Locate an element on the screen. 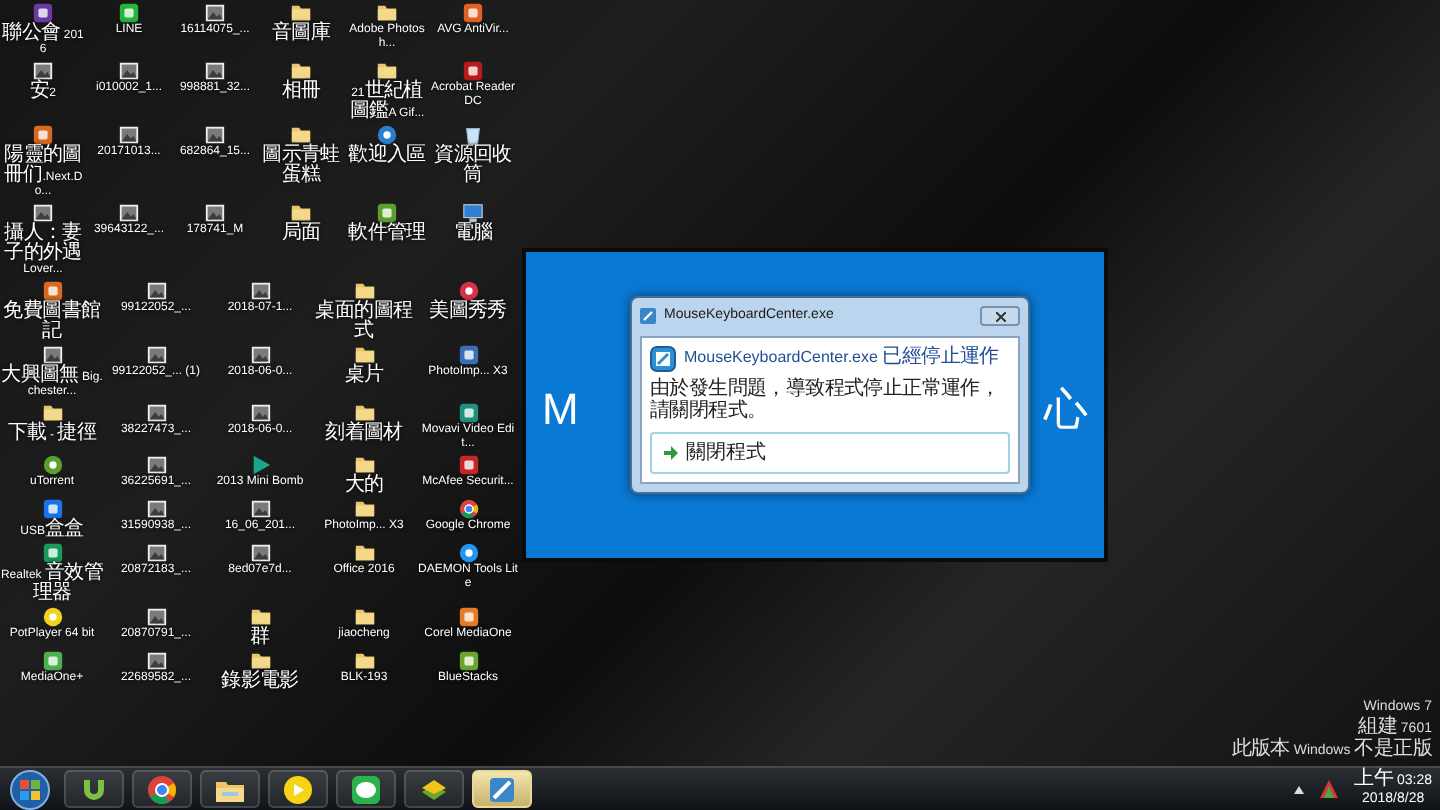 The width and height of the screenshot is (1440, 810). desktop-icon-label: 大的 is located at coordinates (364, 486).